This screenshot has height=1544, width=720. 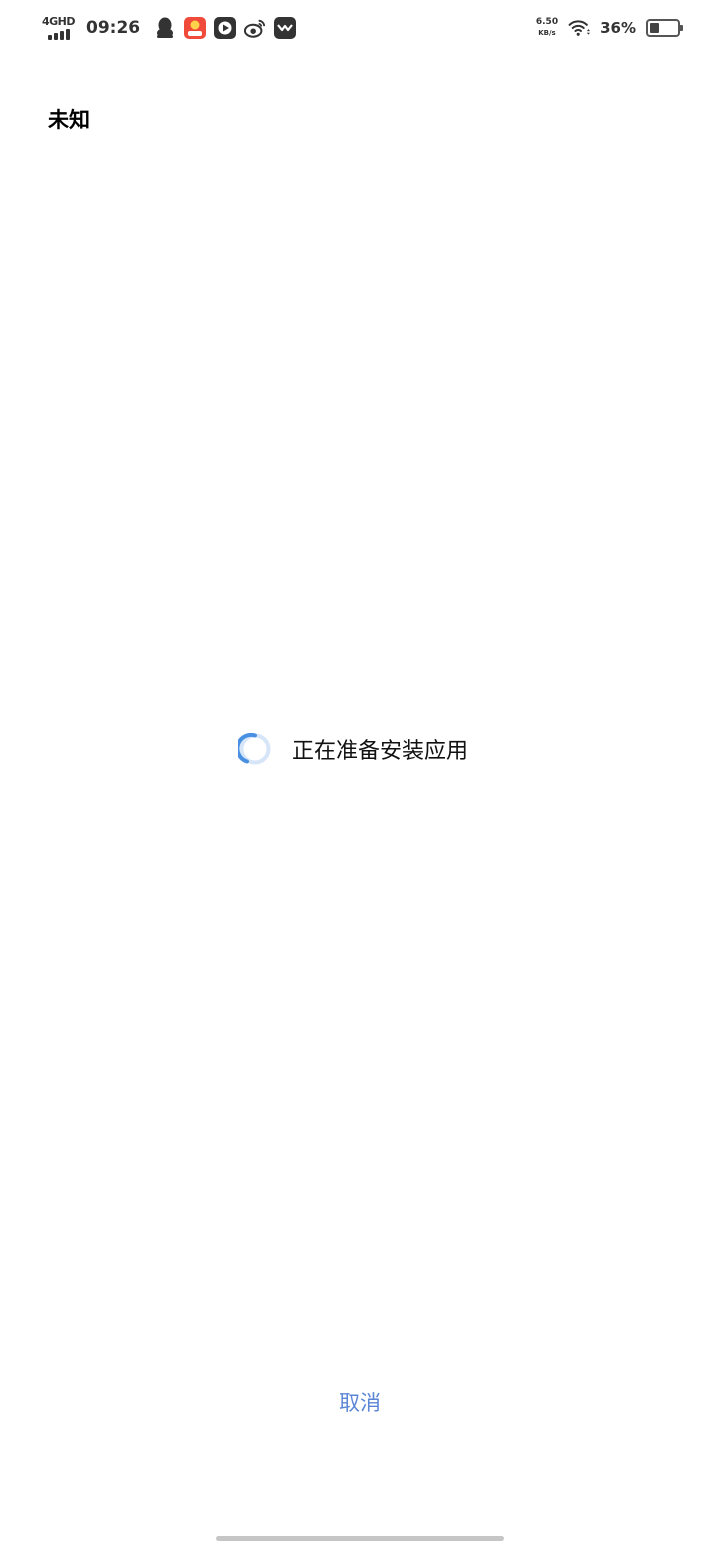 I want to click on status-bar-left: 4GHD 09:26, so click(x=169, y=28).